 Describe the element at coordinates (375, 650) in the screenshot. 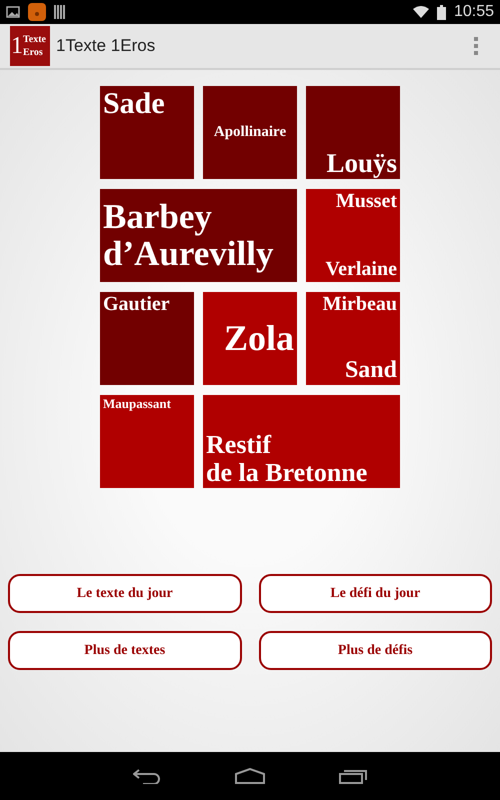

I see `menu-button: Plus de défis` at that location.